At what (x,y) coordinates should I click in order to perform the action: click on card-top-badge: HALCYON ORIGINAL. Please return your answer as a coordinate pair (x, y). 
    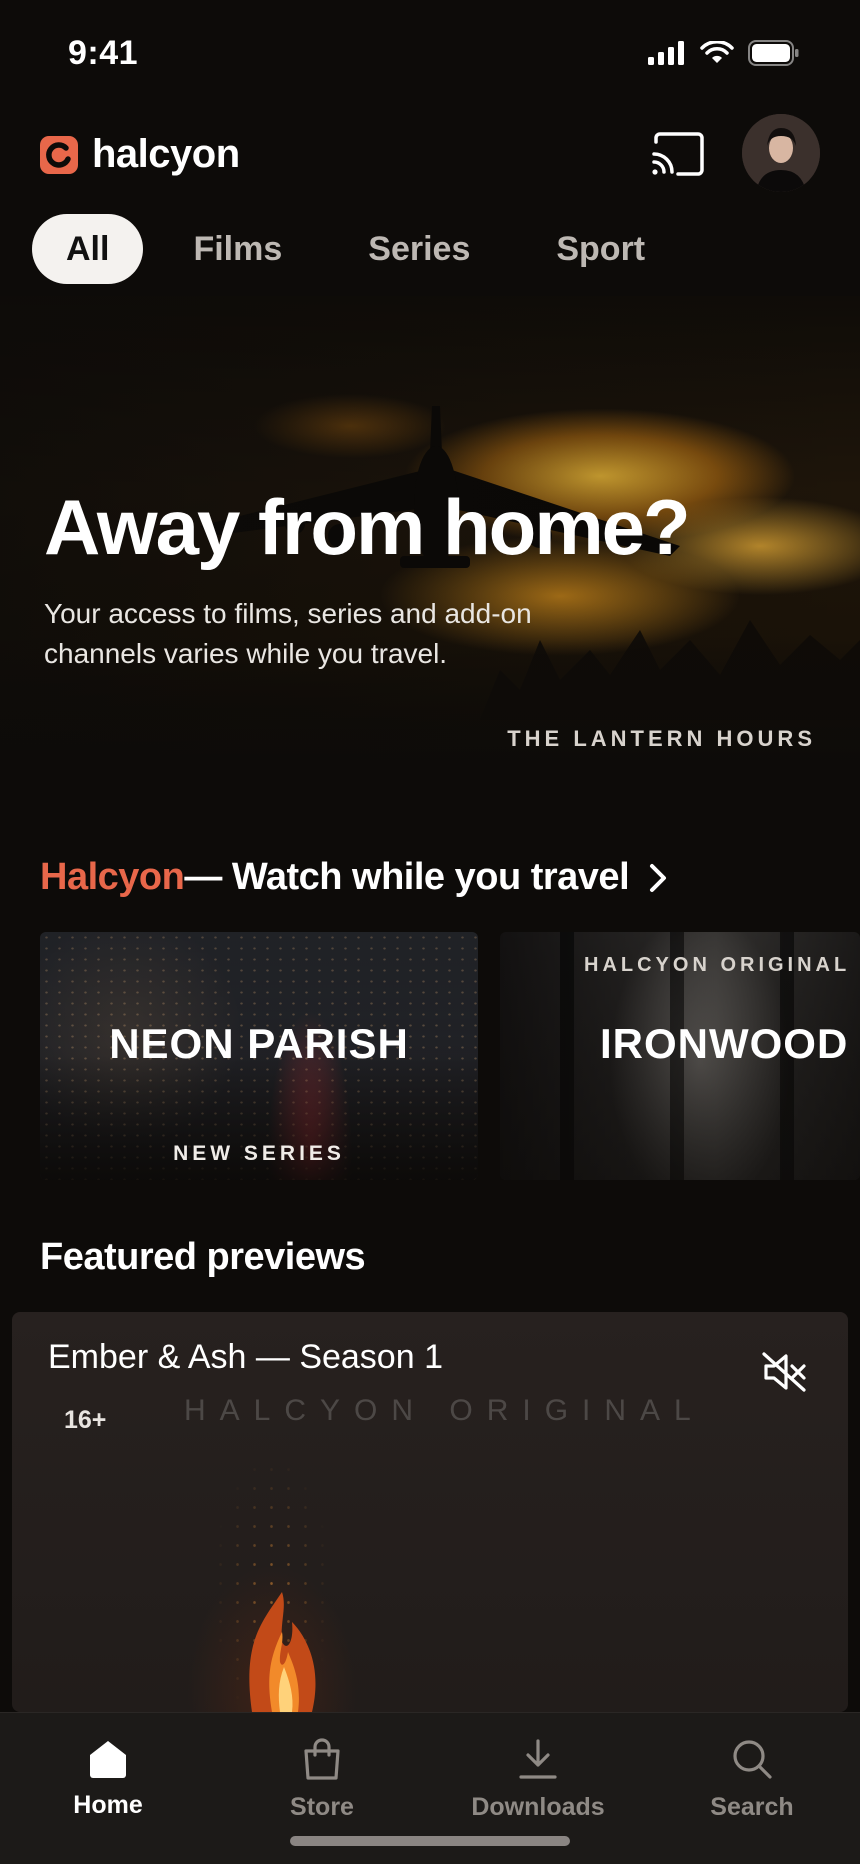
    Looking at the image, I should click on (717, 965).